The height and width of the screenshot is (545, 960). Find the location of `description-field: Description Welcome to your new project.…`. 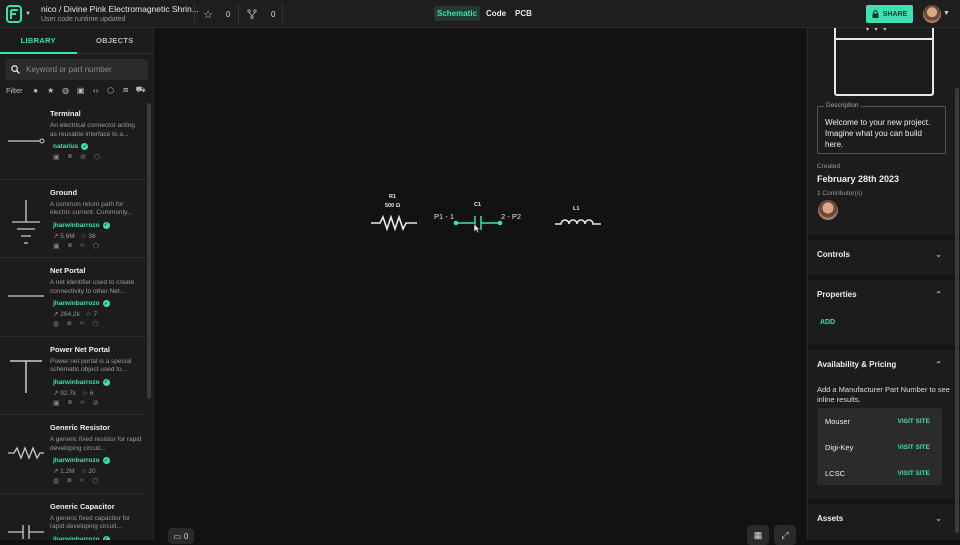

description-field: Description Welcome to your new project.… is located at coordinates (881, 128).